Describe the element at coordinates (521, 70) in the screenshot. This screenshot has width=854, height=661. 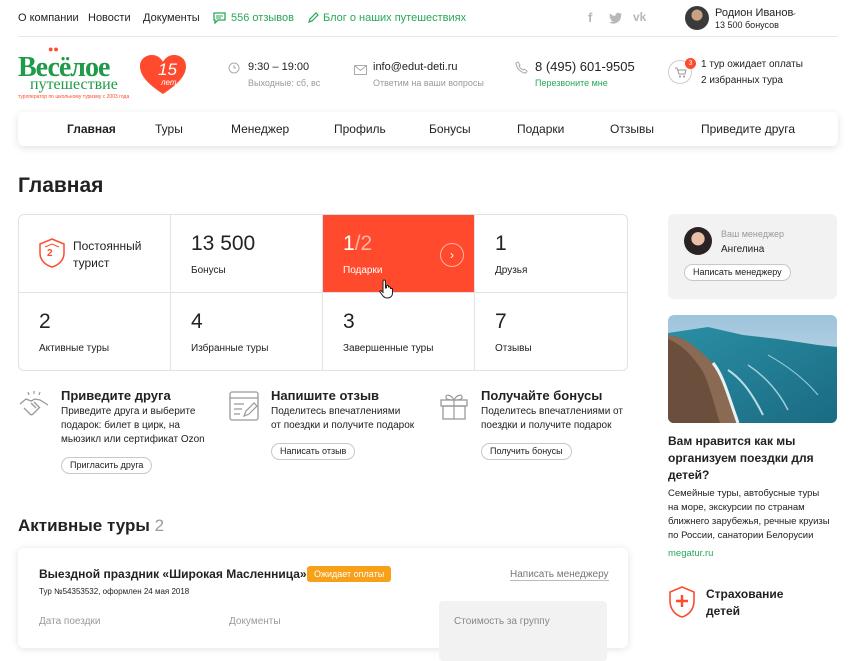
I see `phone-icon` at that location.